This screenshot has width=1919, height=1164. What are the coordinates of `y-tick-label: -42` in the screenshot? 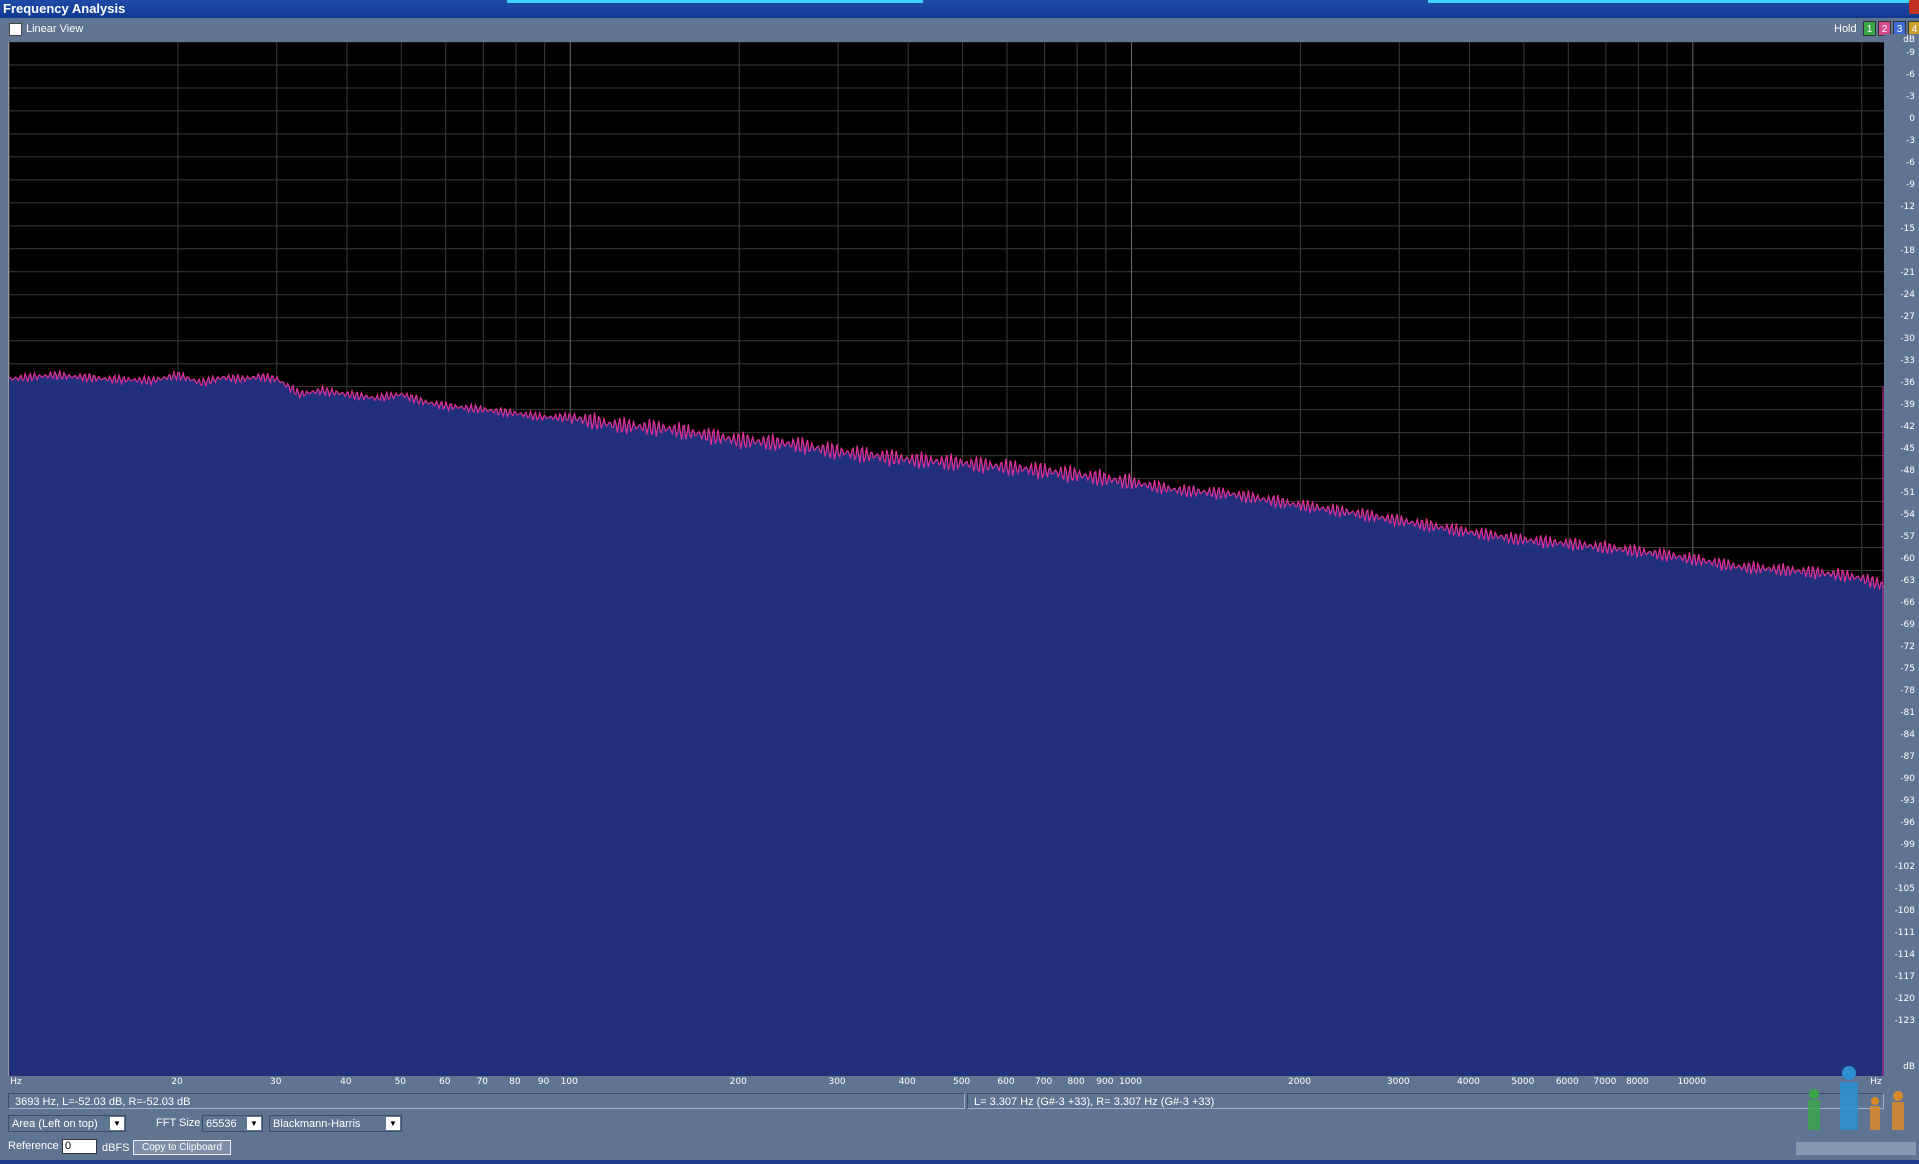 It's located at (1907, 427).